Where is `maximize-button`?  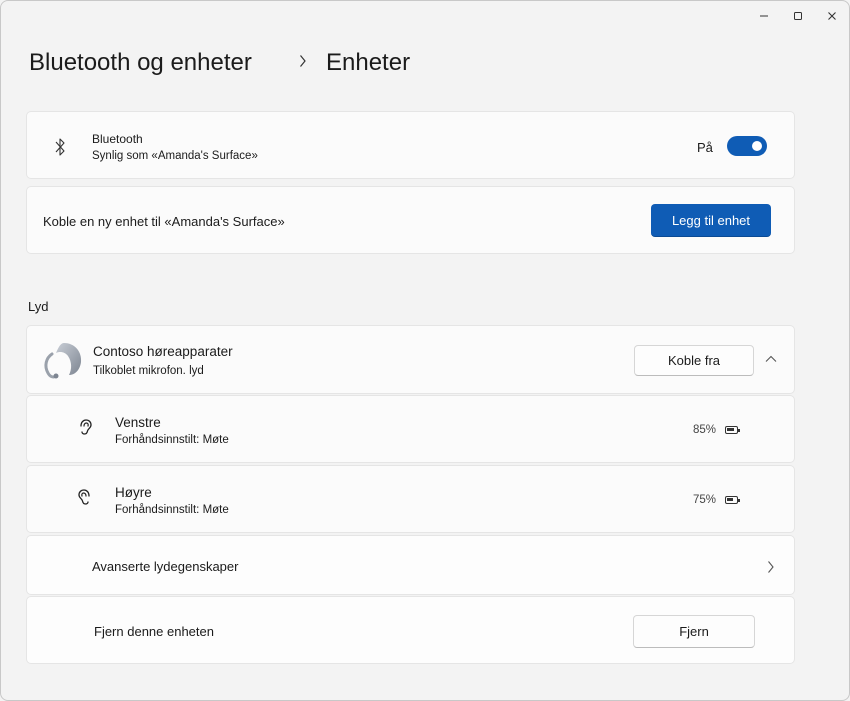 maximize-button is located at coordinates (798, 16).